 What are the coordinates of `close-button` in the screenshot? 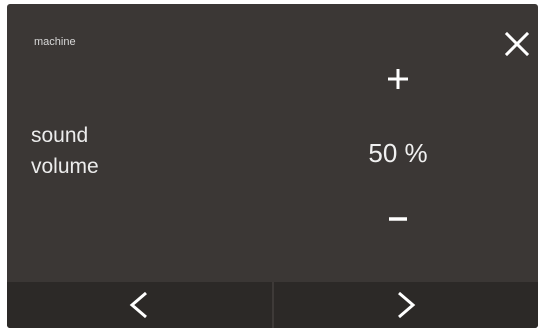 It's located at (517, 44).